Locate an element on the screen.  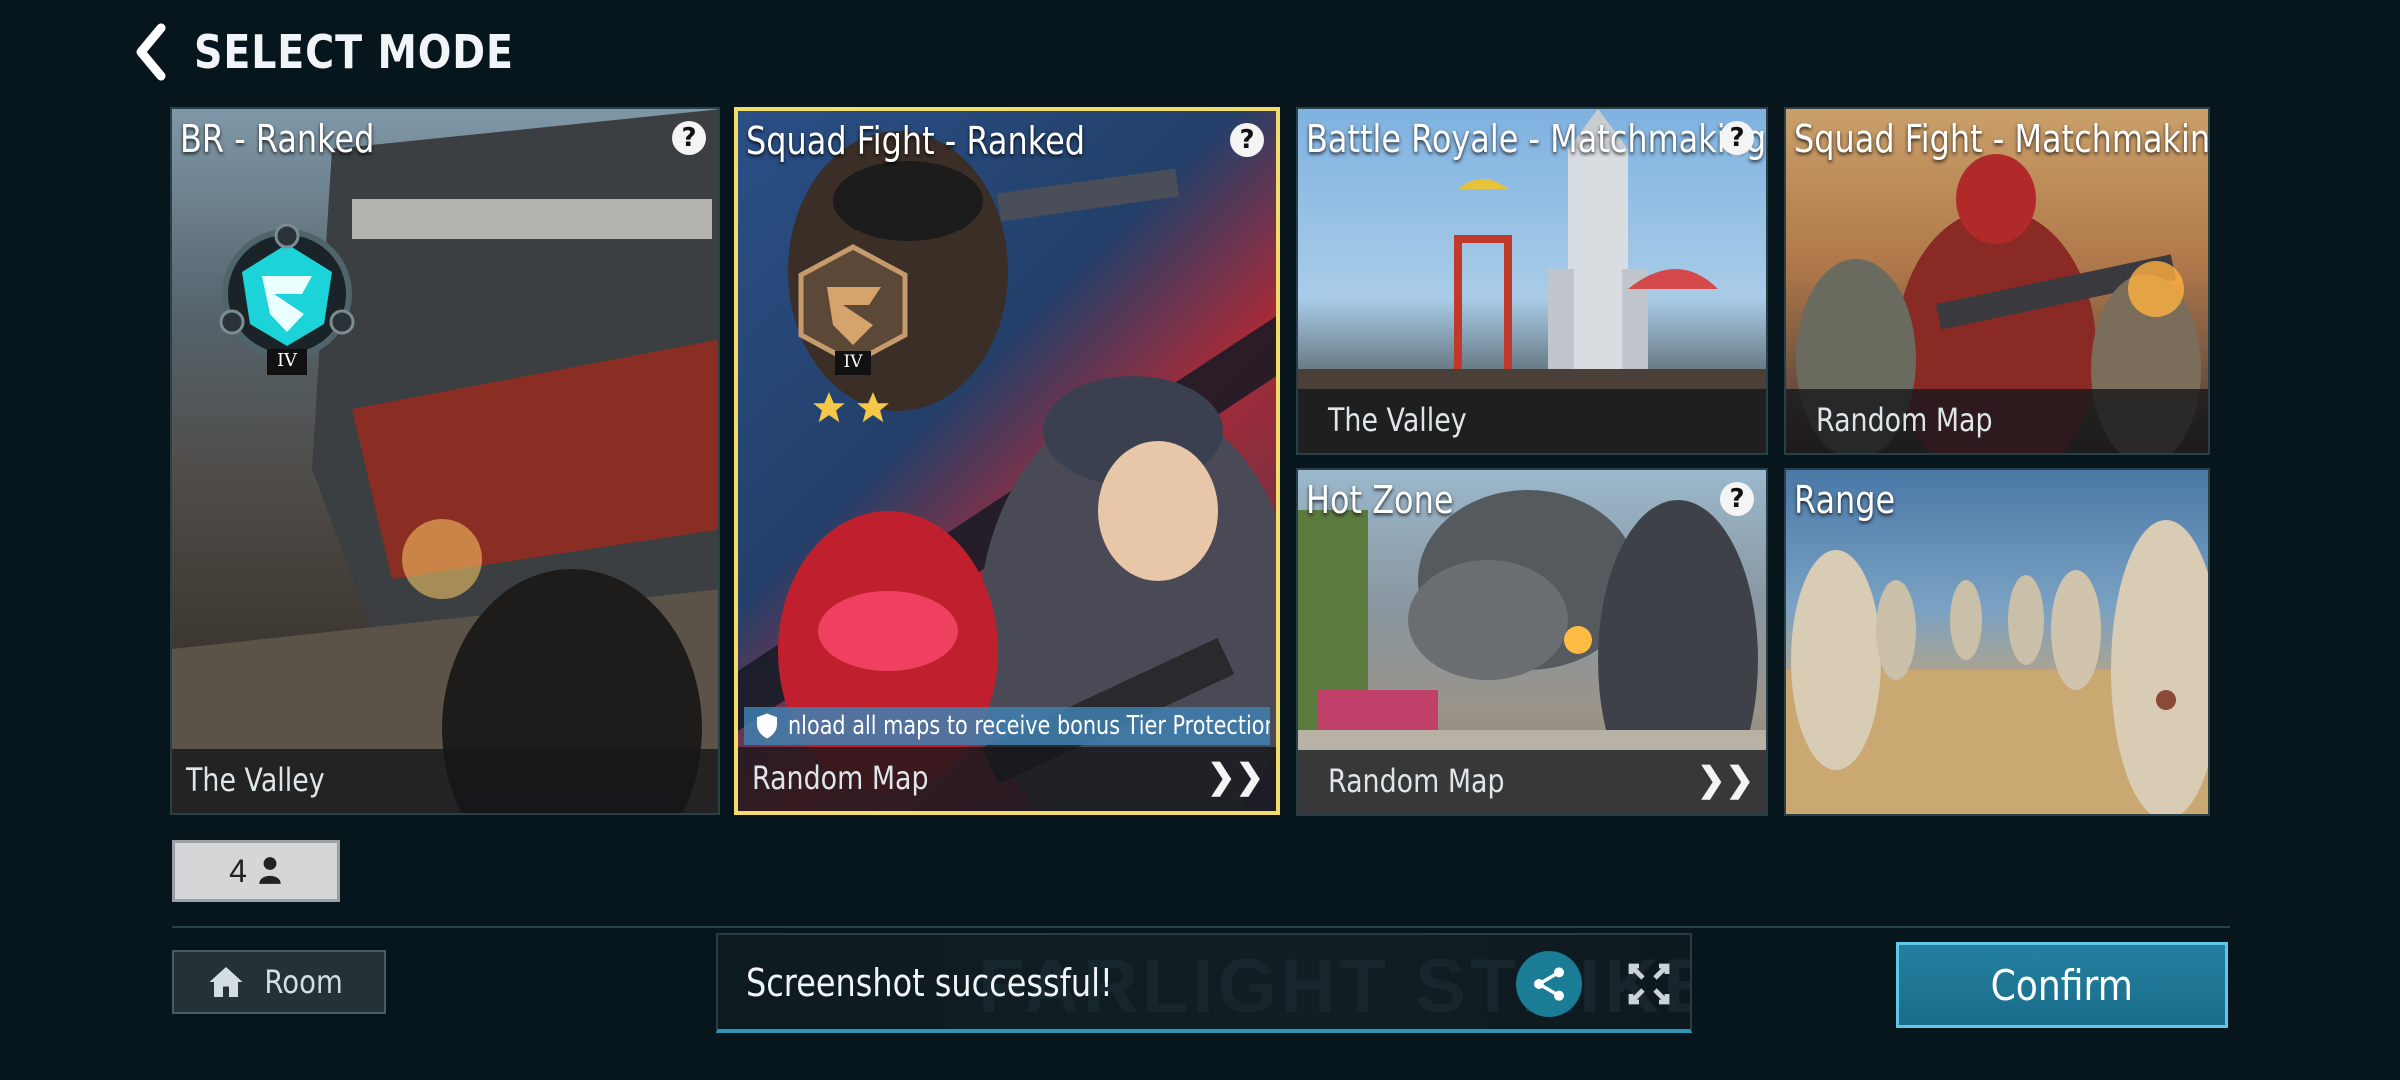
shield-icon is located at coordinates (767, 726).